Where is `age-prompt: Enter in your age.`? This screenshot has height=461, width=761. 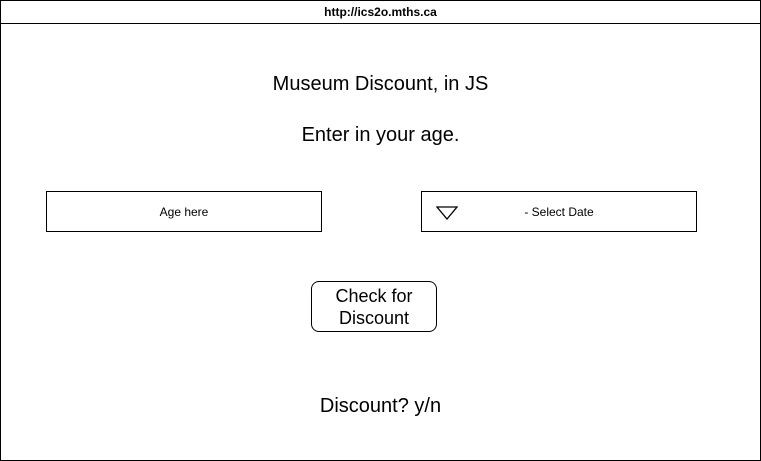
age-prompt: Enter in your age. is located at coordinates (380, 135).